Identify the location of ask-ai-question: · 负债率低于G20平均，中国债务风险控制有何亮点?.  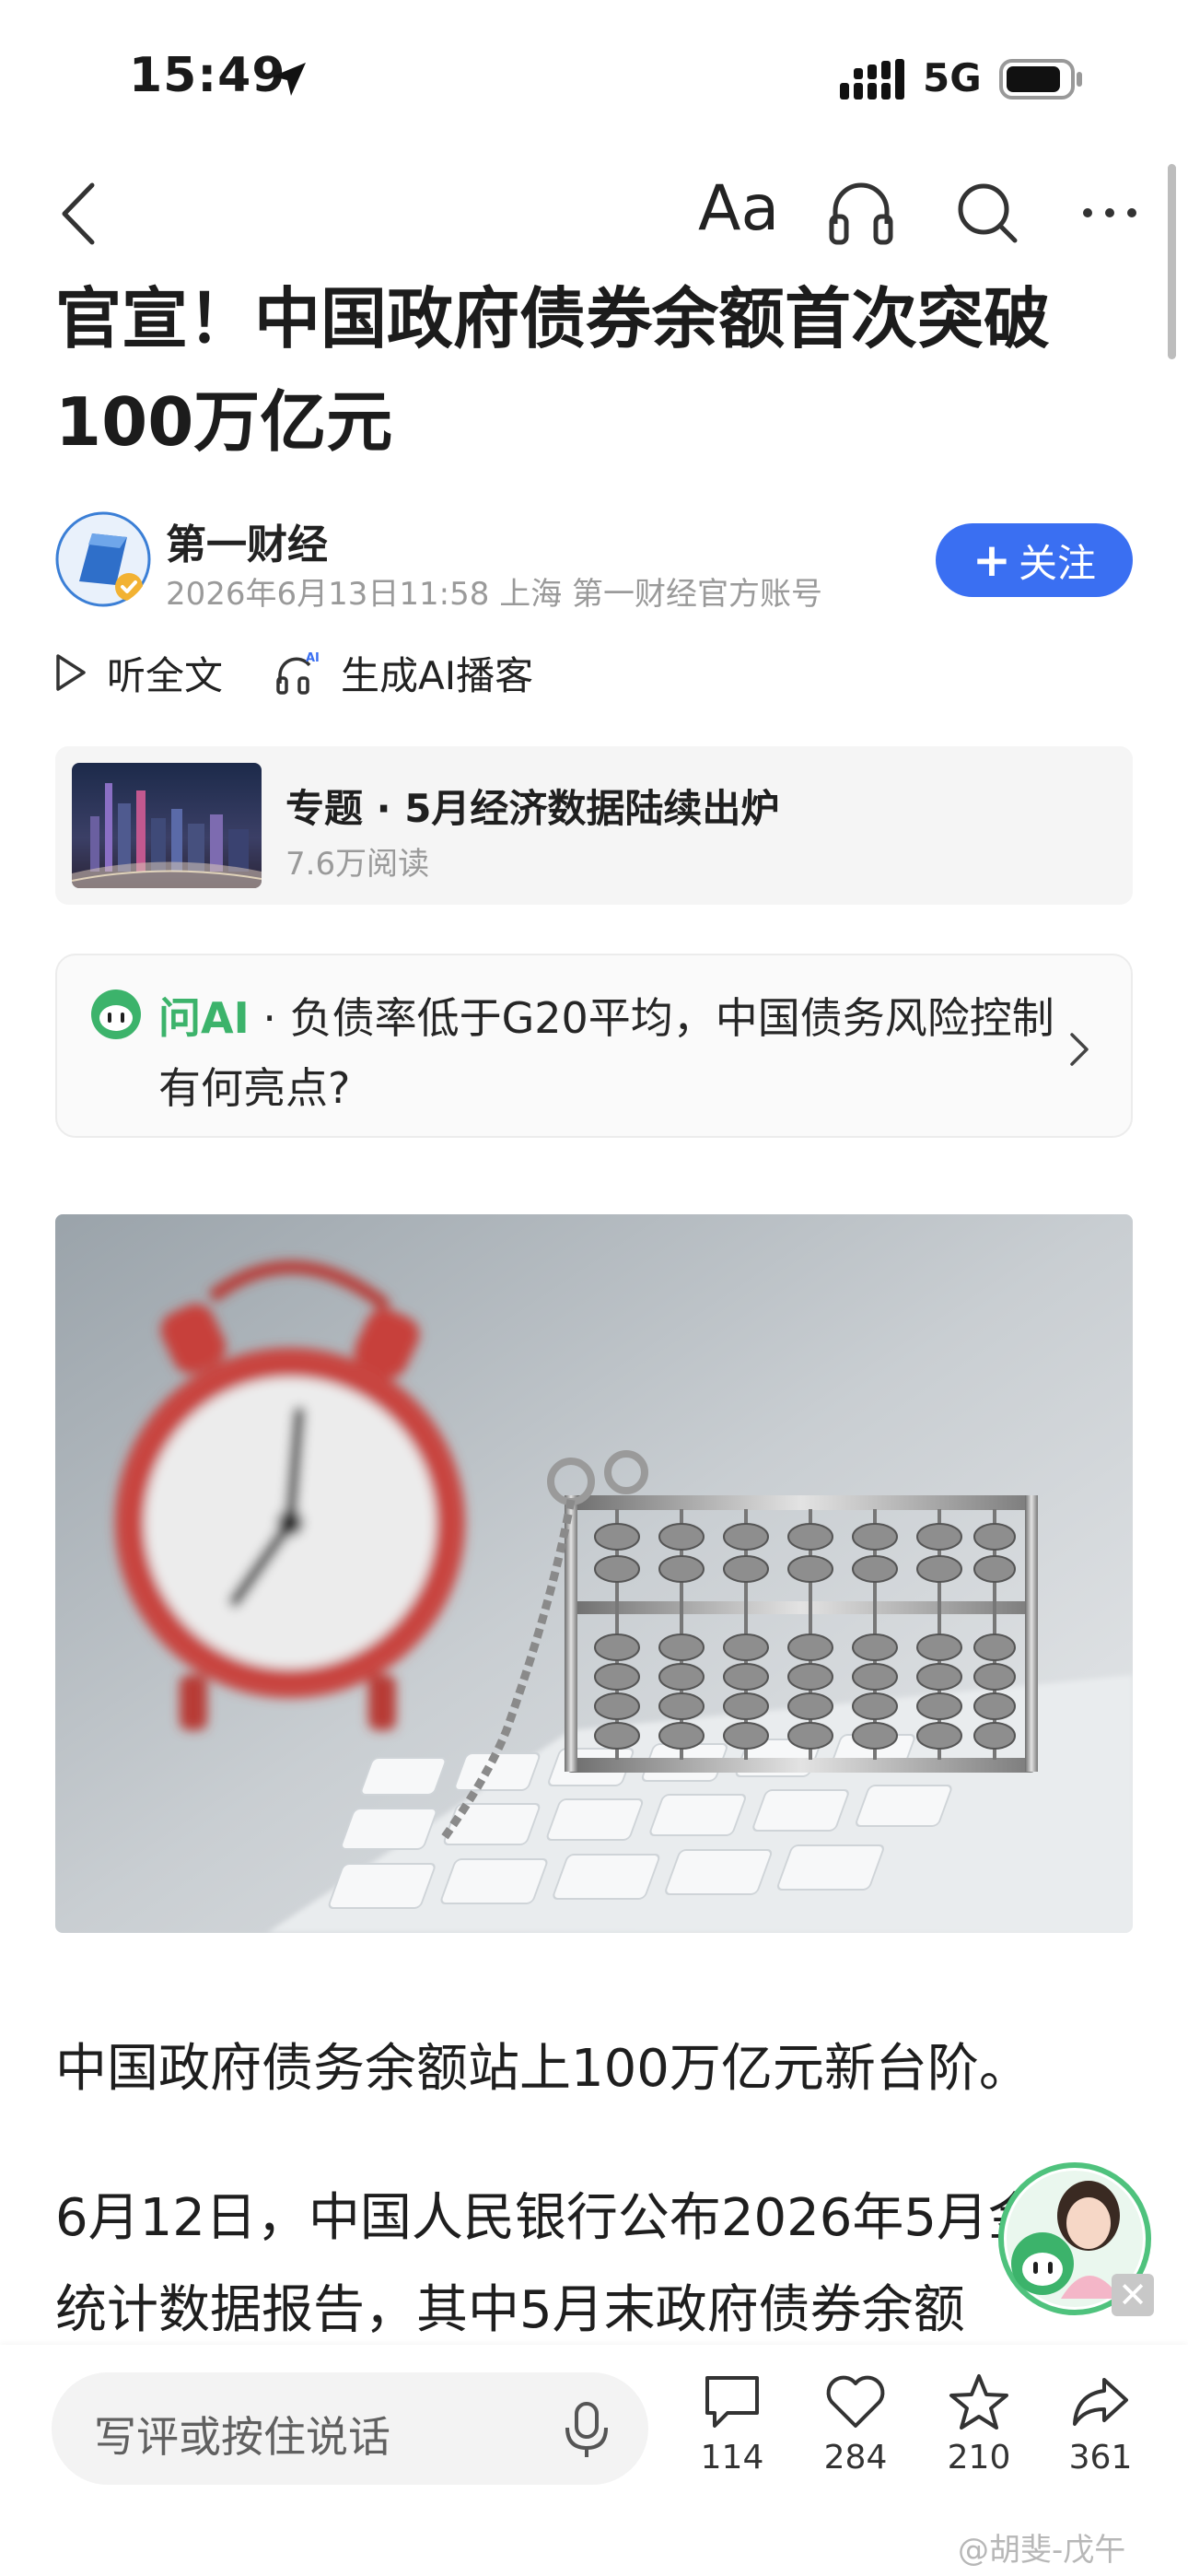
(606, 1053).